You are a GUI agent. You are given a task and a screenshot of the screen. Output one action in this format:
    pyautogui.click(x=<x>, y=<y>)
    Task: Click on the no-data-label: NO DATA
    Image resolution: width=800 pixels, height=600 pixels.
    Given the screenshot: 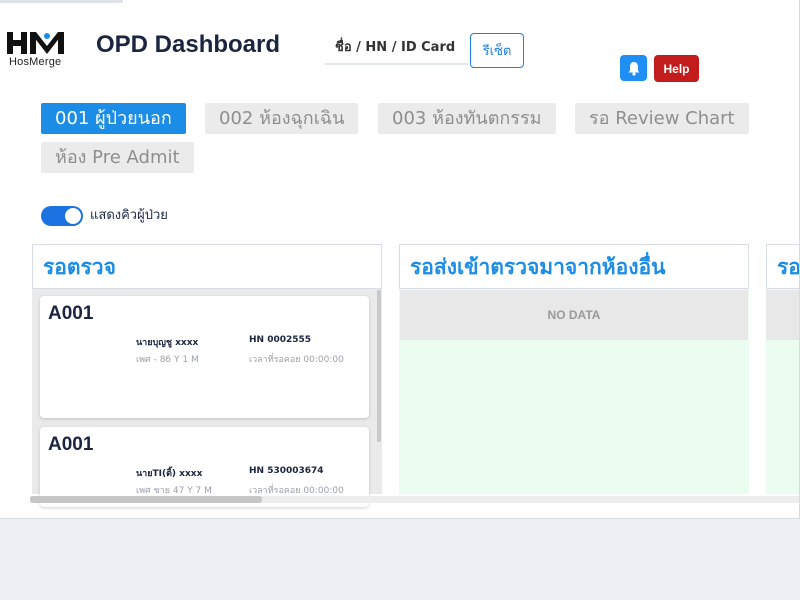 What is the action you would take?
    pyautogui.click(x=574, y=315)
    